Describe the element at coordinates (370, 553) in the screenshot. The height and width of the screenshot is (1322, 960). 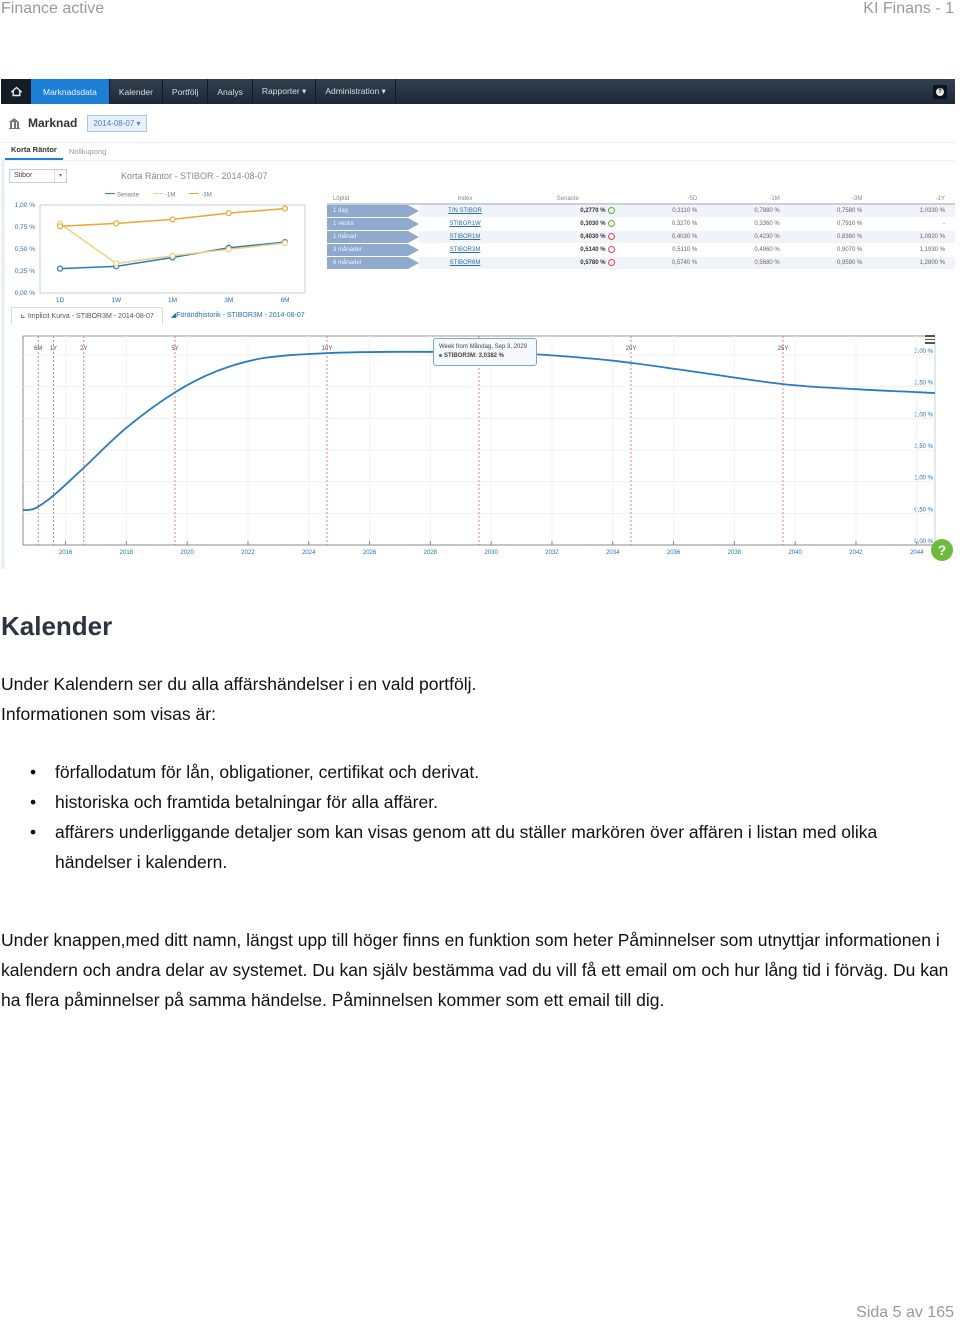
I see `x-tick-label: 2026` at that location.